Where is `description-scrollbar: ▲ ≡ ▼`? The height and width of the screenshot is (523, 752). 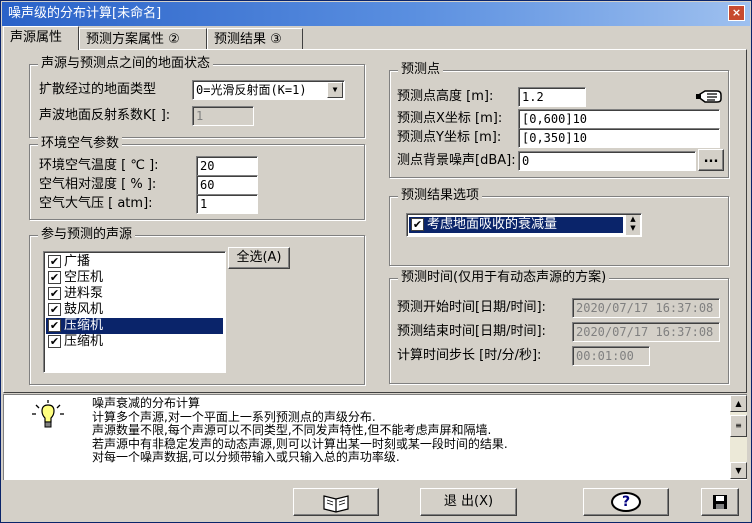 description-scrollbar: ▲ ≡ ▼ is located at coordinates (738, 437).